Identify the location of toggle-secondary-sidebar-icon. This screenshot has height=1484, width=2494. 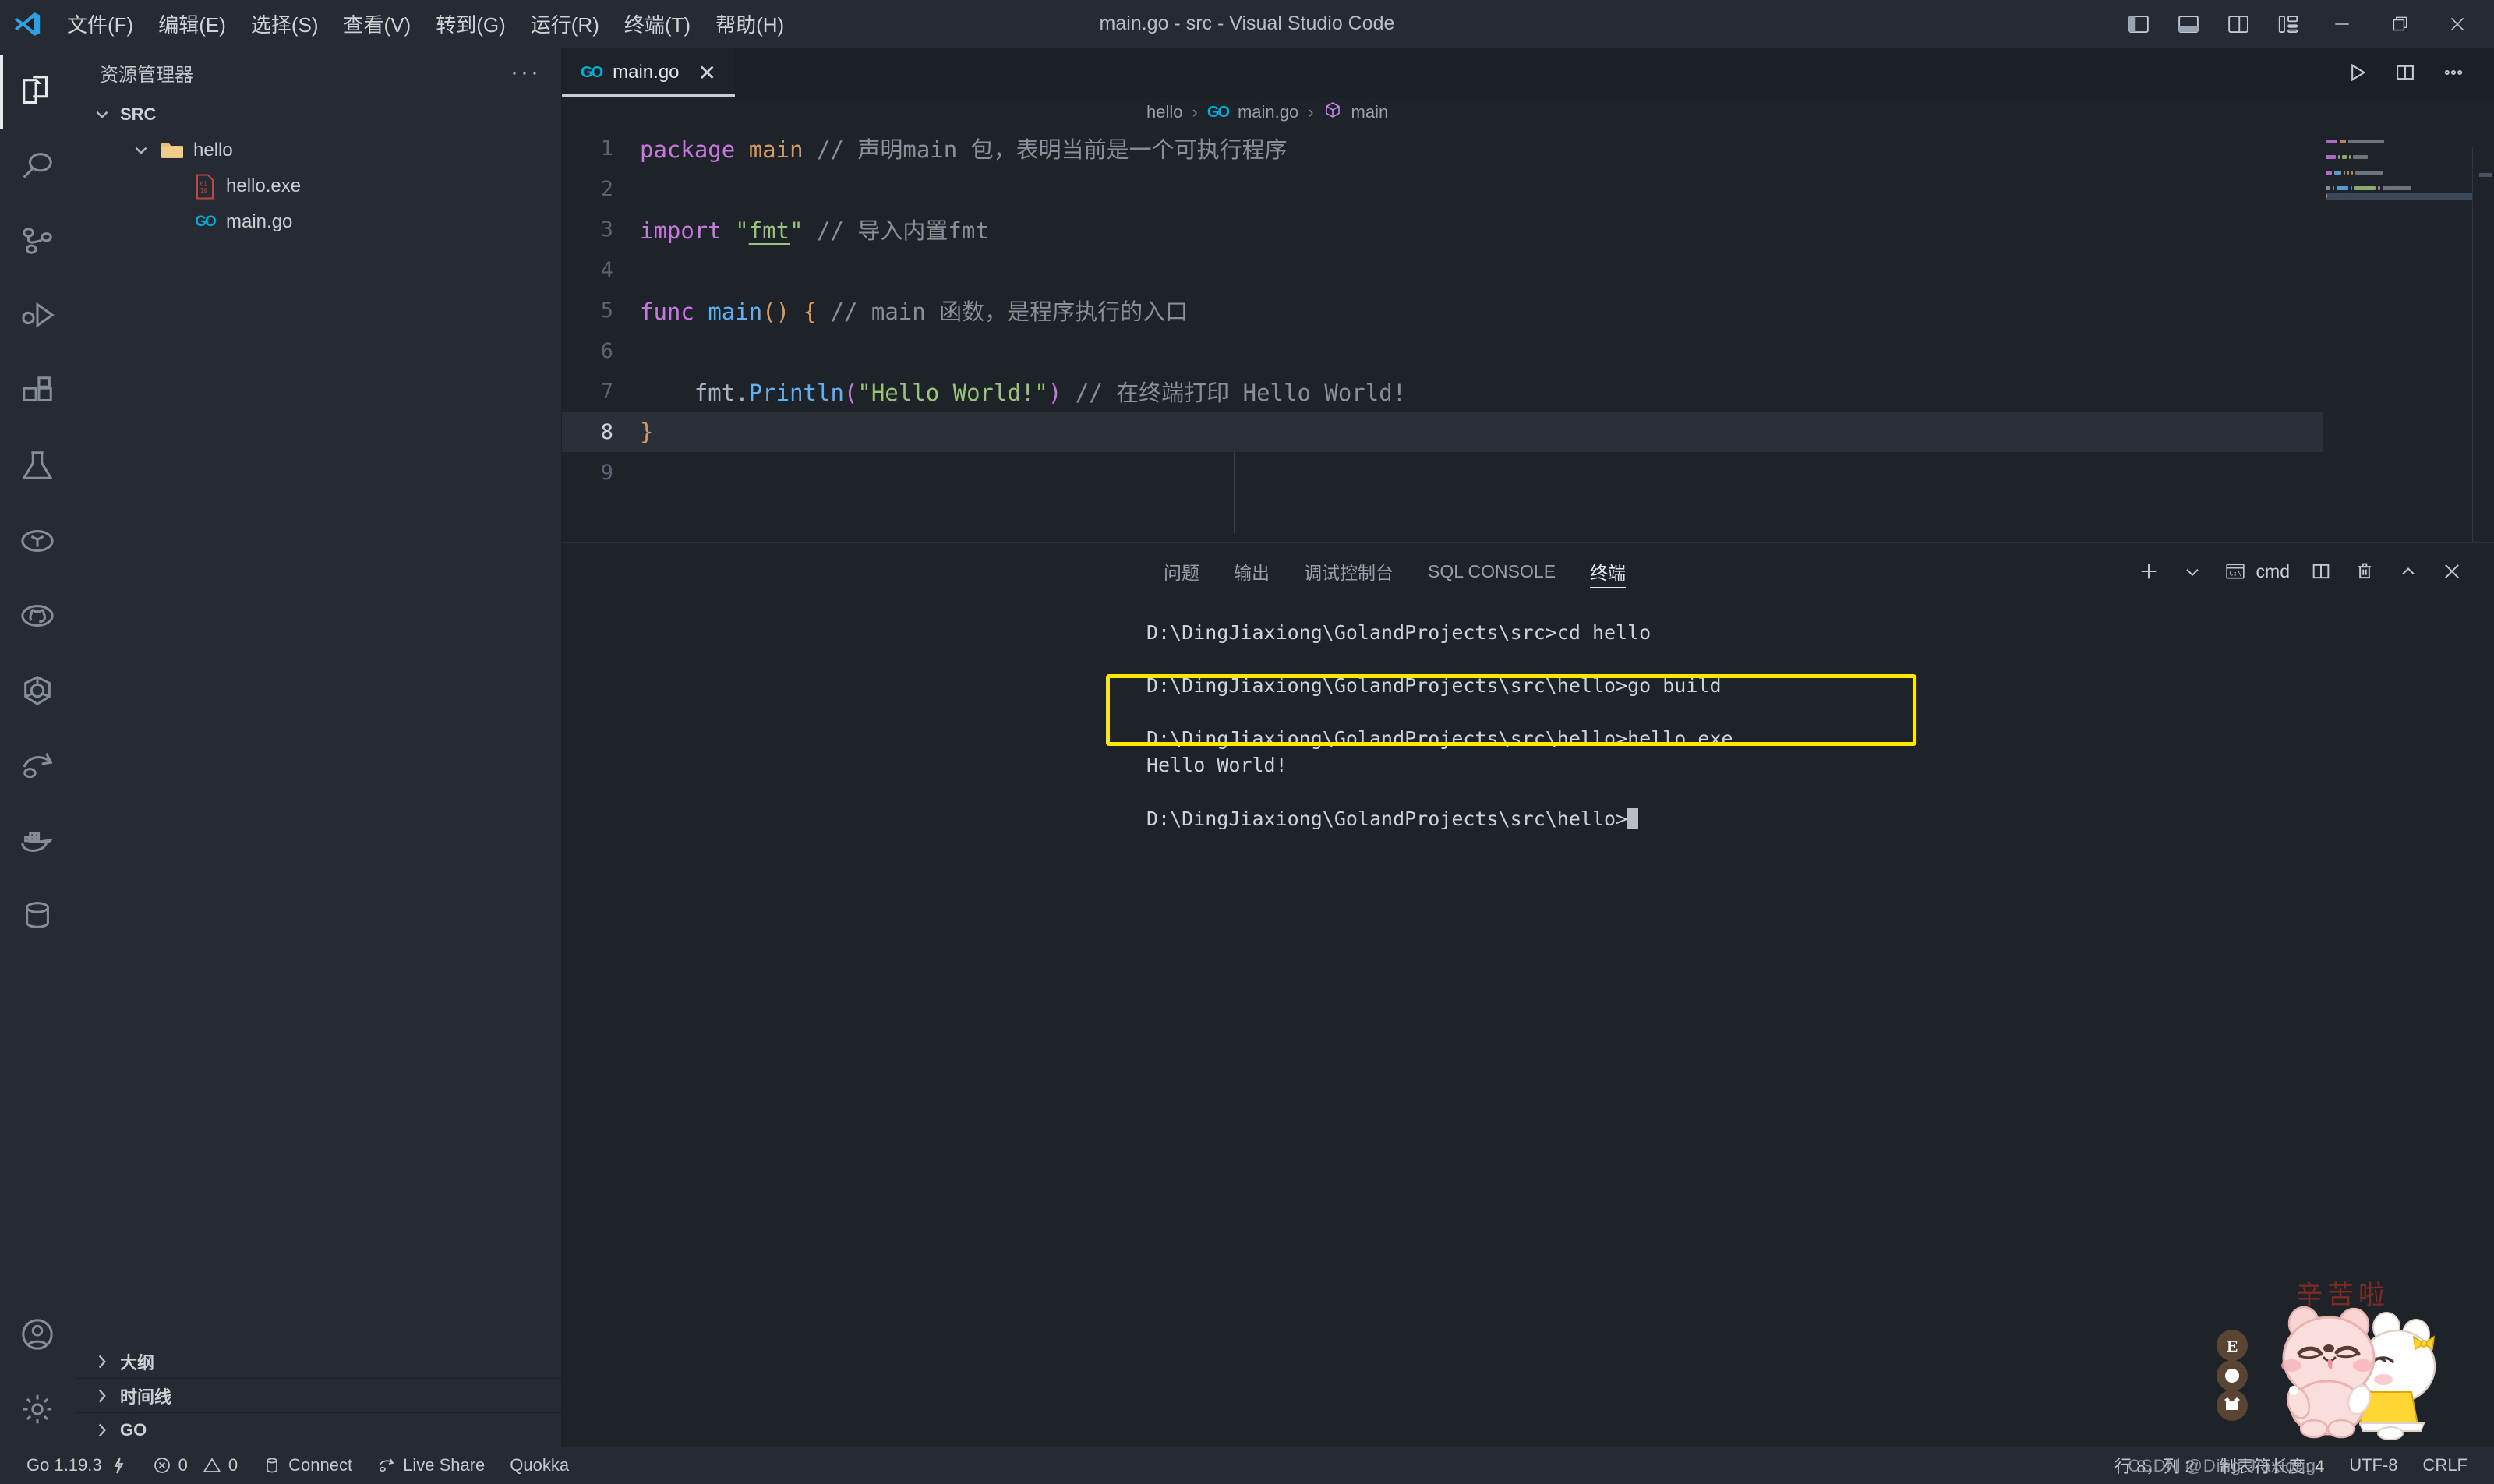
(2238, 24).